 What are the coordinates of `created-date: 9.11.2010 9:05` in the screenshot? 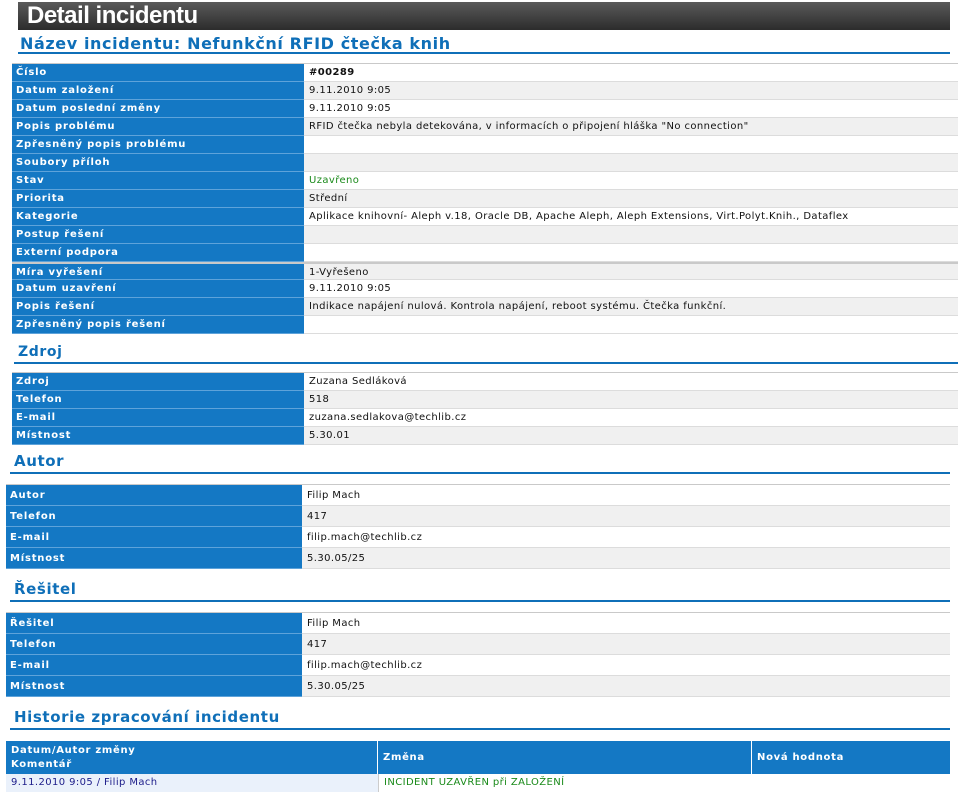 It's located at (631, 91).